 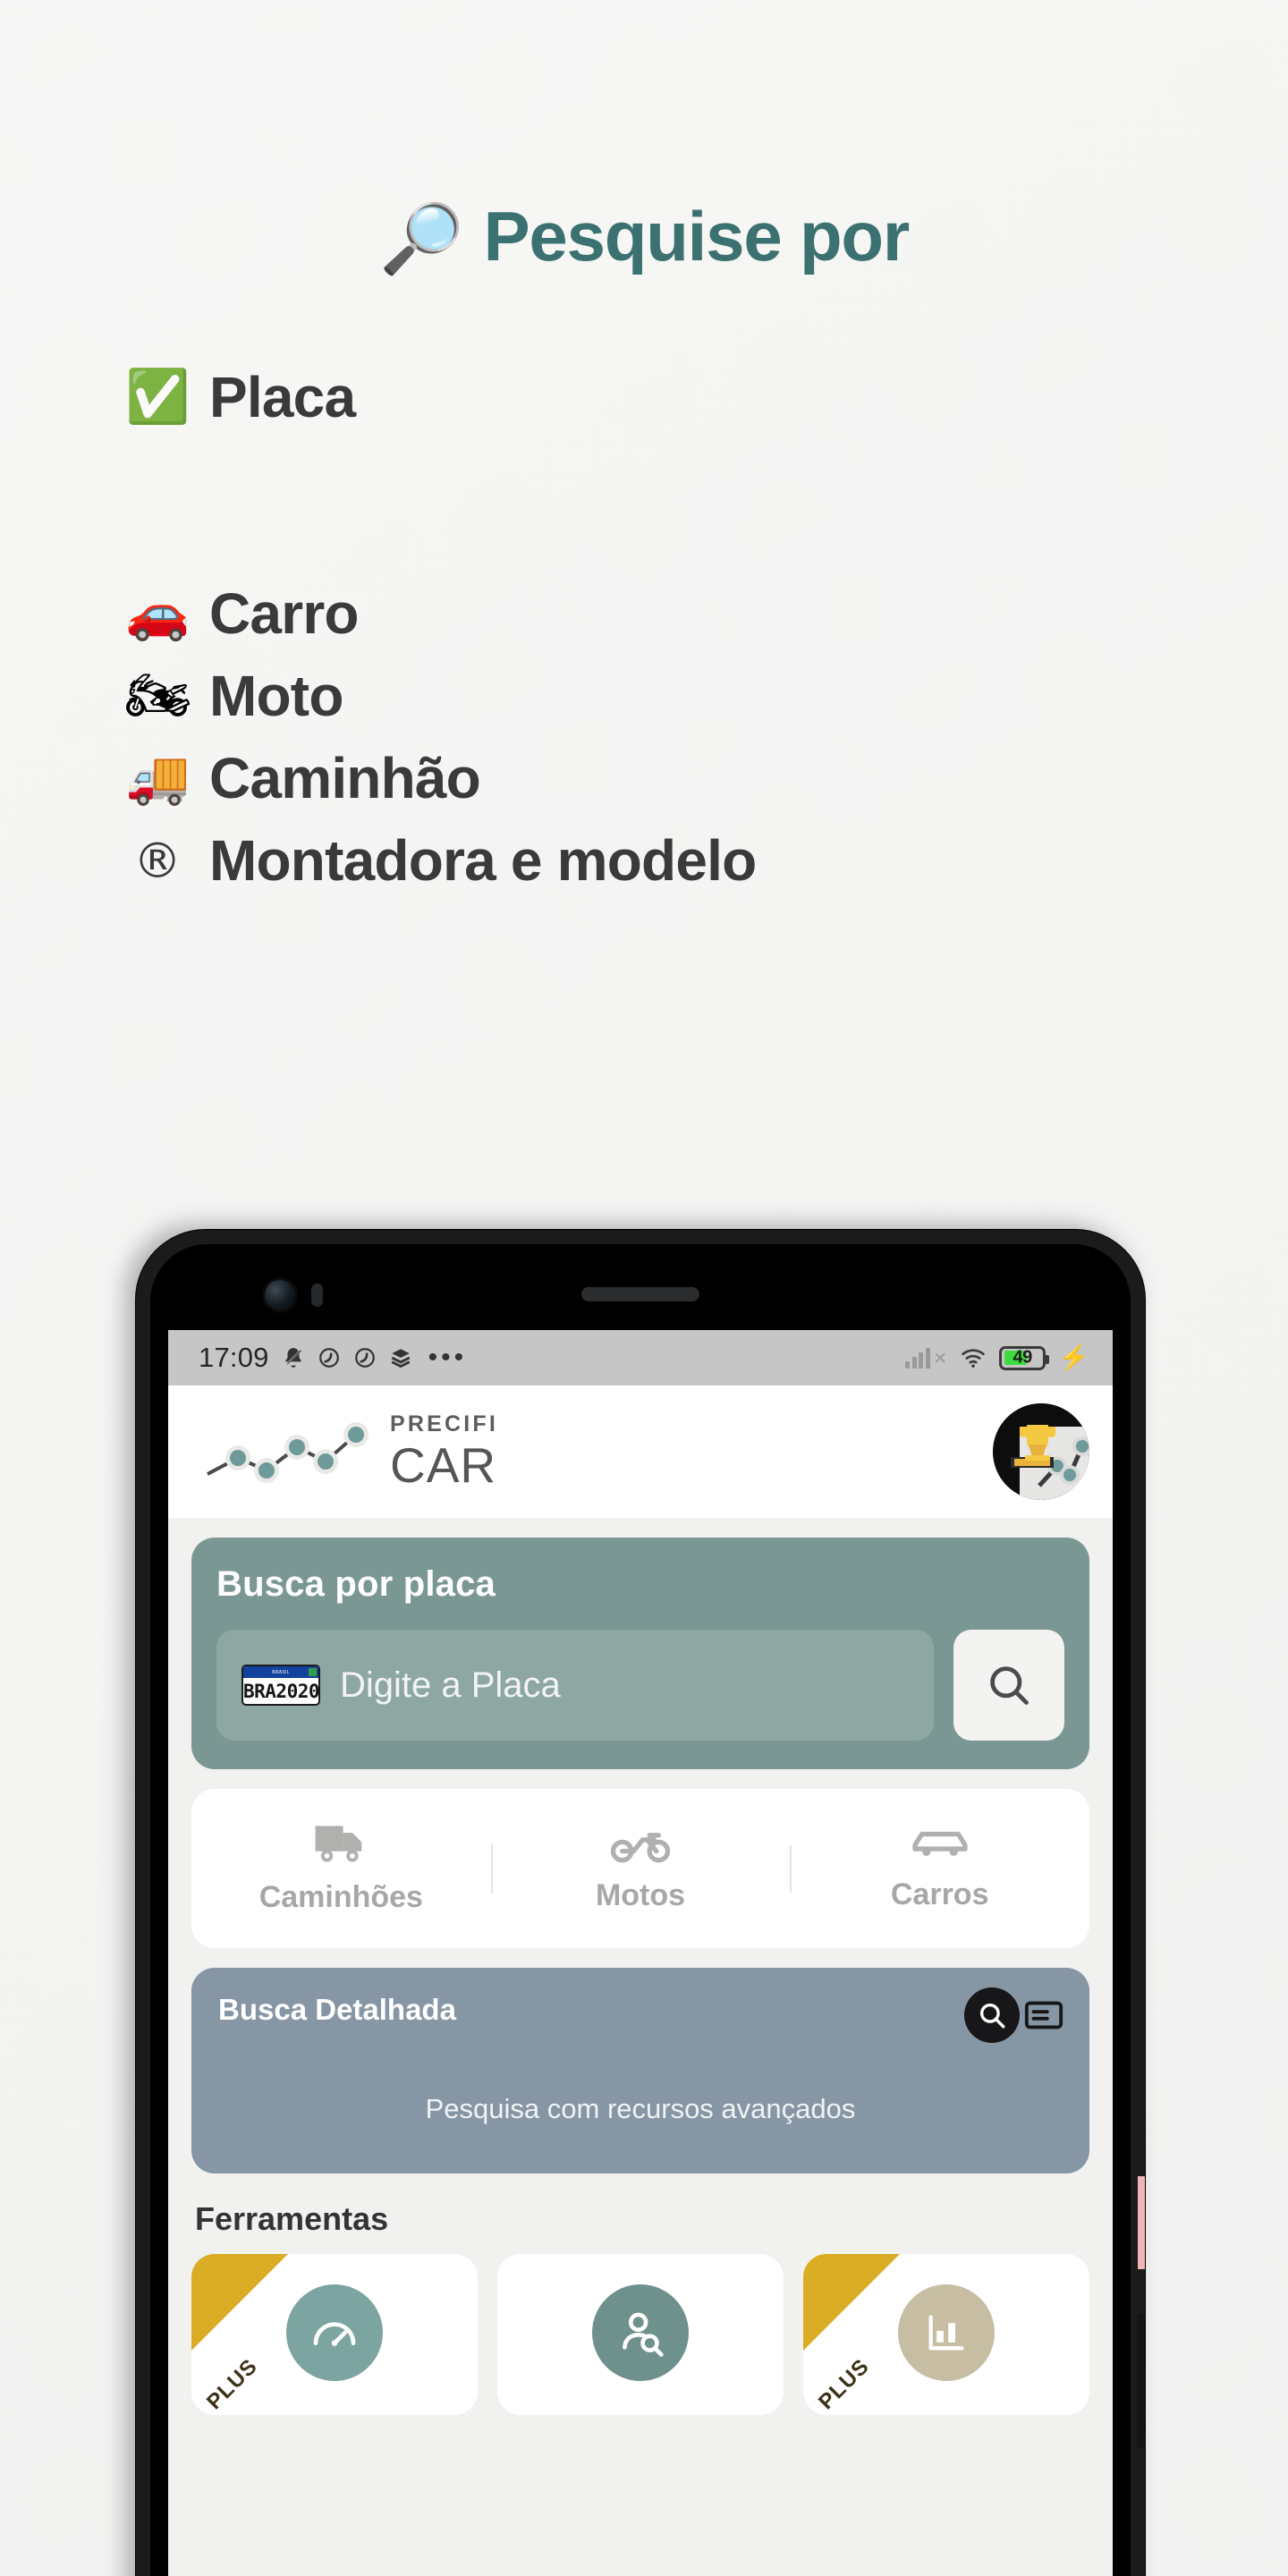 I want to click on phone-side-button-top, so click(x=1141, y=2222).